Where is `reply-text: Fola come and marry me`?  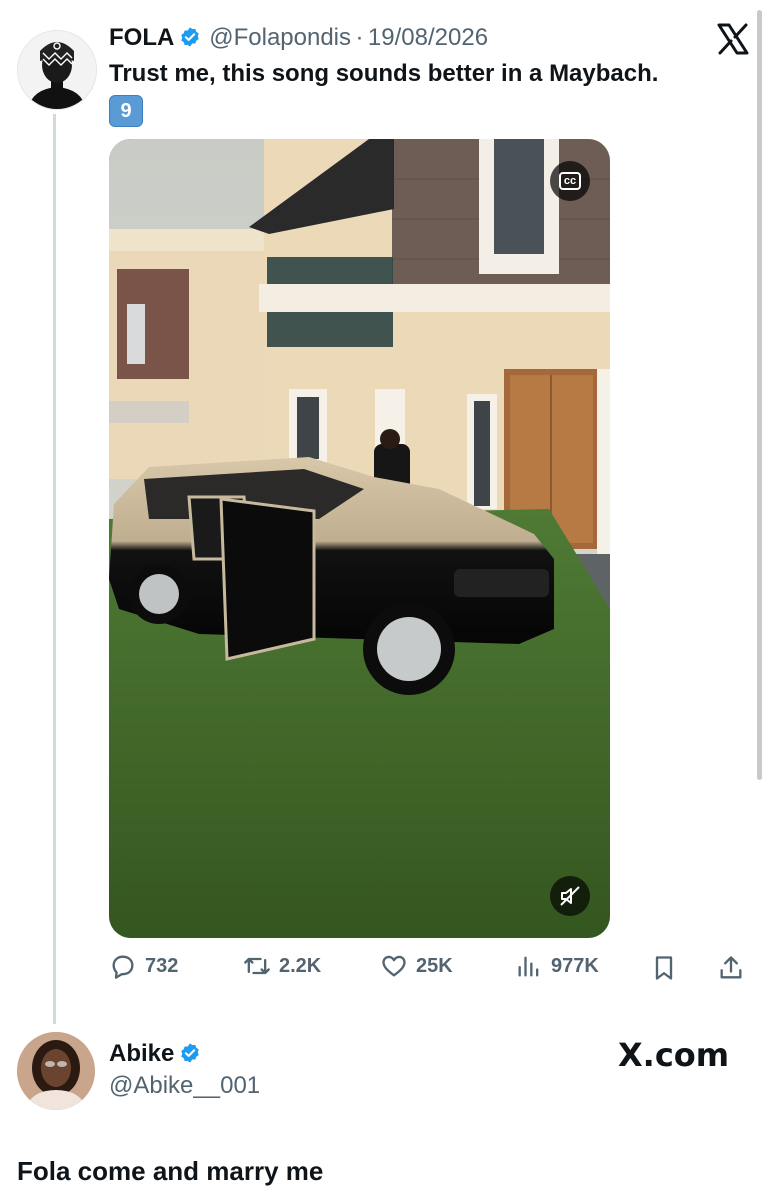 reply-text: Fola come and marry me is located at coordinates (170, 1171).